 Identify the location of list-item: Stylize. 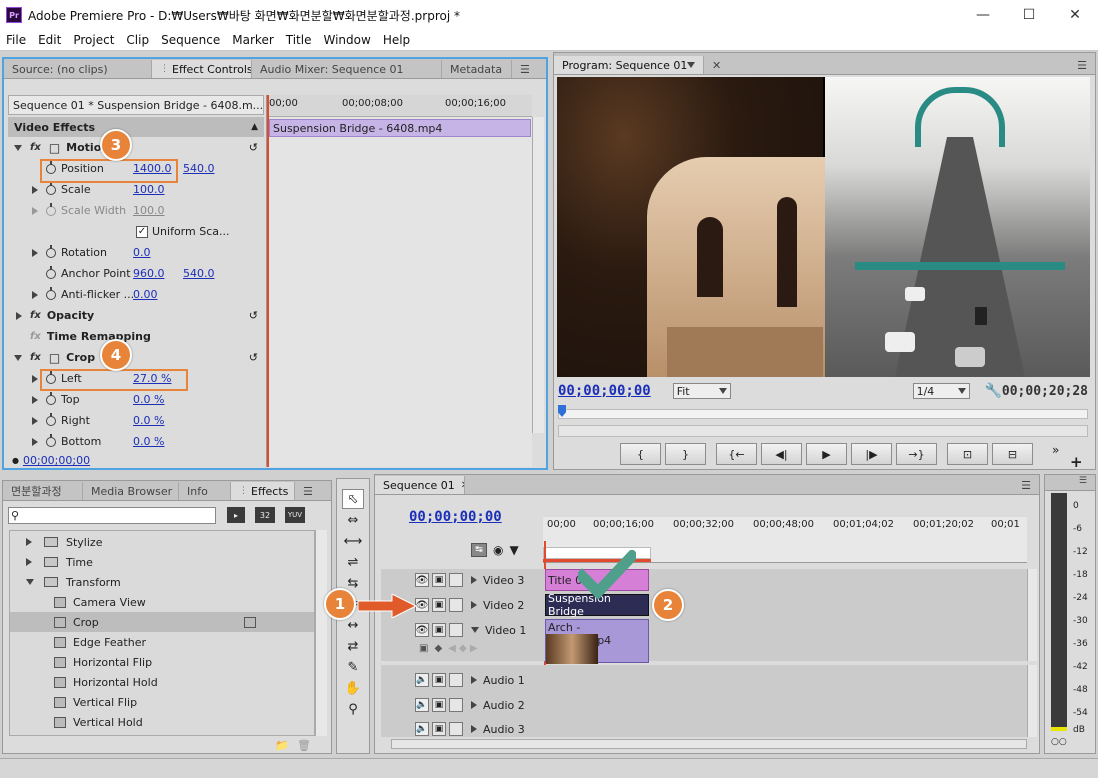
(167, 542).